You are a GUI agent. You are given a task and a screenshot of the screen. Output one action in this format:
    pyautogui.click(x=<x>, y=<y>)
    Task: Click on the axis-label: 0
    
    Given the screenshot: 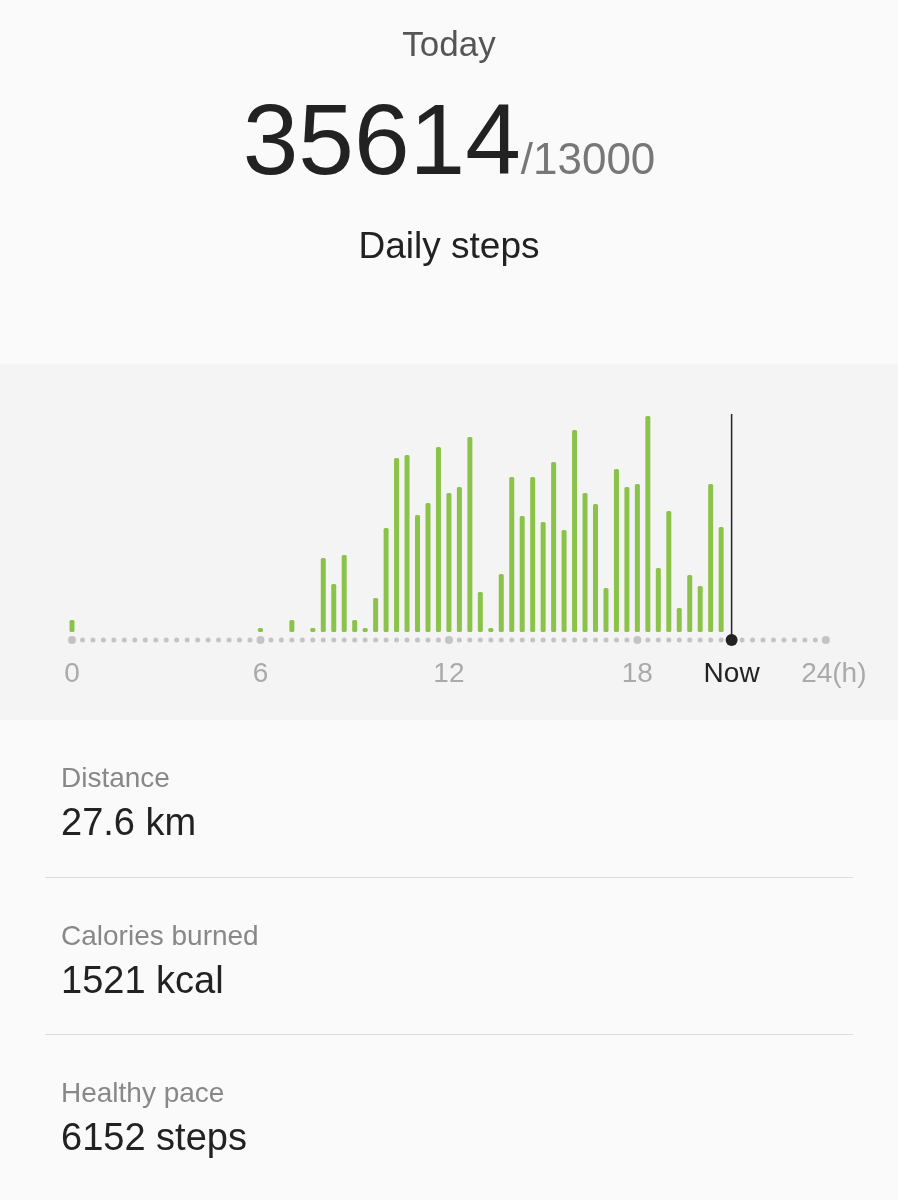 What is the action you would take?
    pyautogui.click(x=72, y=672)
    